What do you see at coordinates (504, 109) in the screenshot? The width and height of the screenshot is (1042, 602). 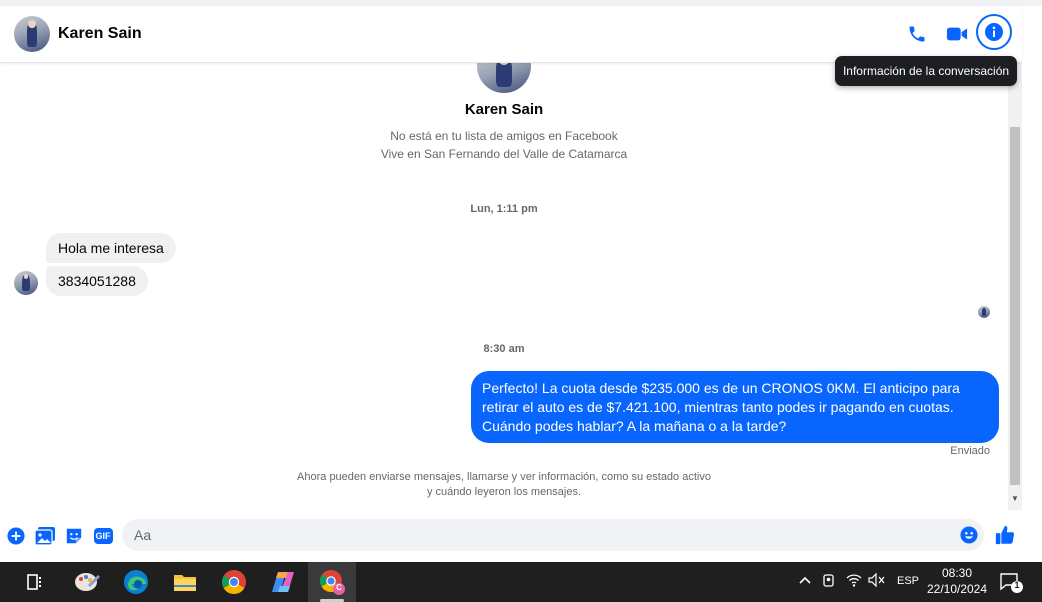 I see `profile-name: Karen Sain` at bounding box center [504, 109].